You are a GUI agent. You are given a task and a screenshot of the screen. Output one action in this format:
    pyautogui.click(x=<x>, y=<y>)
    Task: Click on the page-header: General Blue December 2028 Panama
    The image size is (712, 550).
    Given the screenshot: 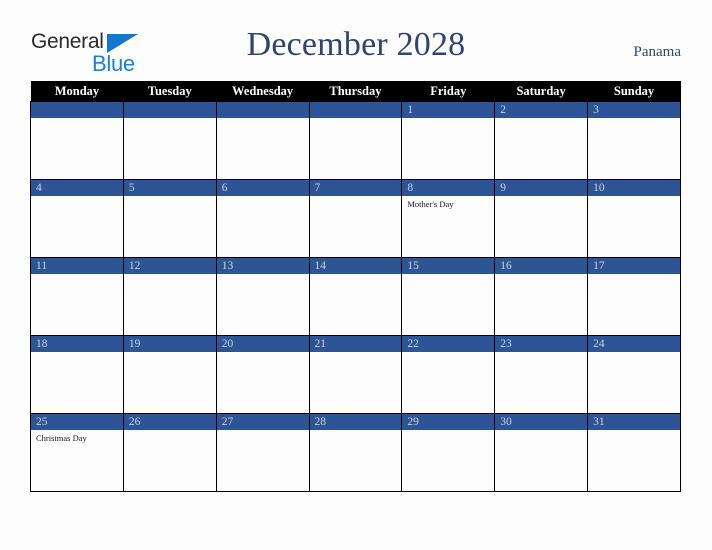 What is the action you would take?
    pyautogui.click(x=356, y=40)
    